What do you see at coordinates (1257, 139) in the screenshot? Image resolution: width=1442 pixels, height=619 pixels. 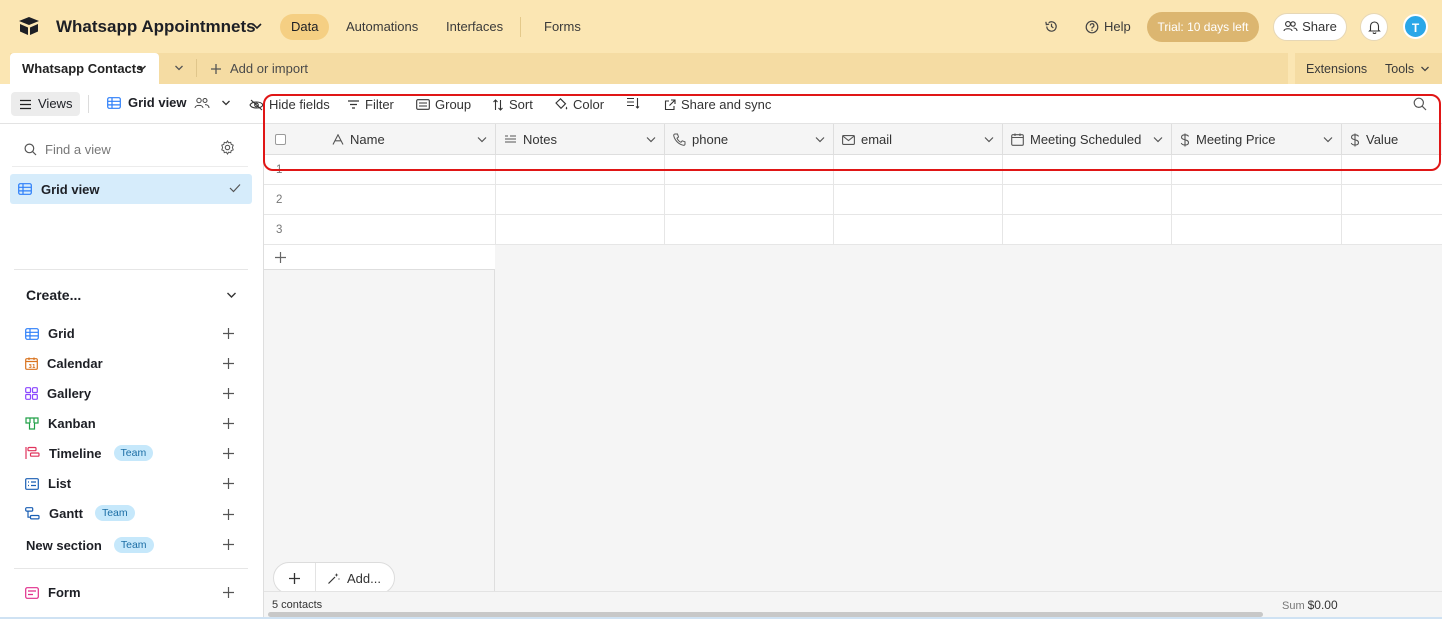 I see `column-header-meeting-price: Meeting Price` at bounding box center [1257, 139].